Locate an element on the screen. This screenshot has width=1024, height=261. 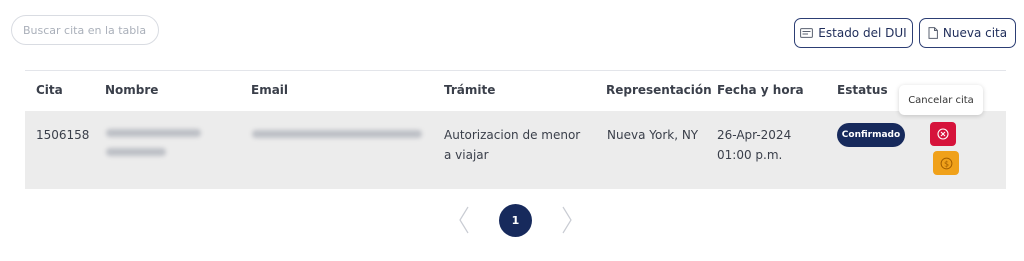
estado-dui-button: Estado del DUI is located at coordinates (853, 33).